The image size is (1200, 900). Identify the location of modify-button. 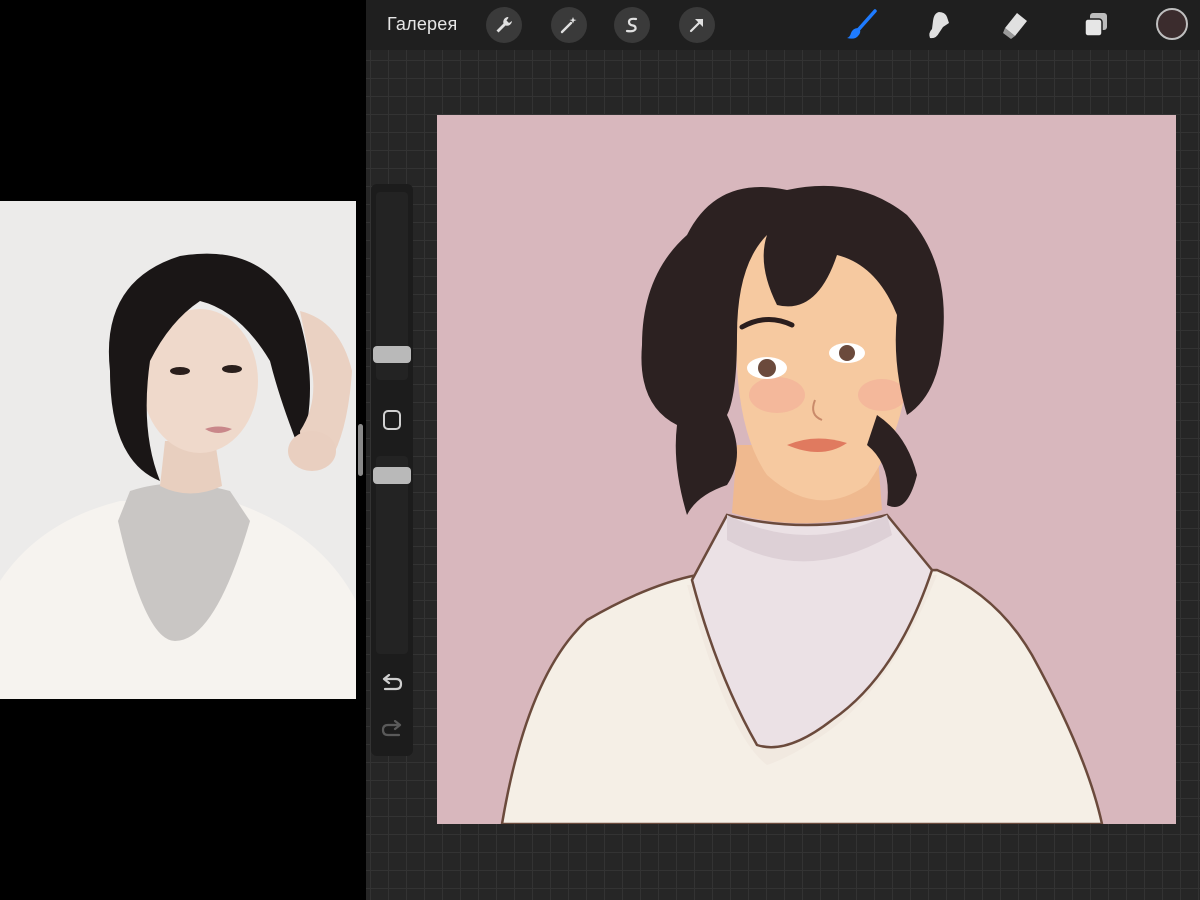
(392, 420).